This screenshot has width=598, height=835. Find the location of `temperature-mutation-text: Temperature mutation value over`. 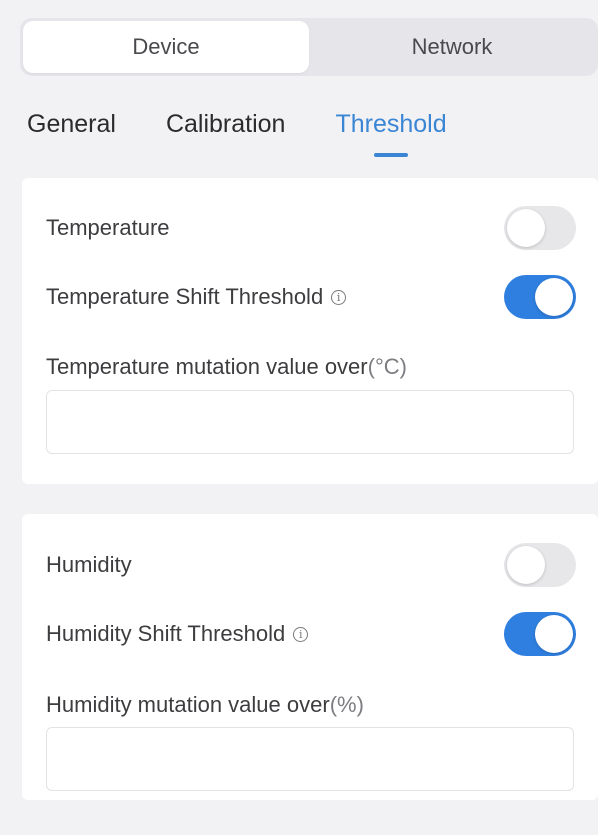

temperature-mutation-text: Temperature mutation value over is located at coordinates (207, 366).